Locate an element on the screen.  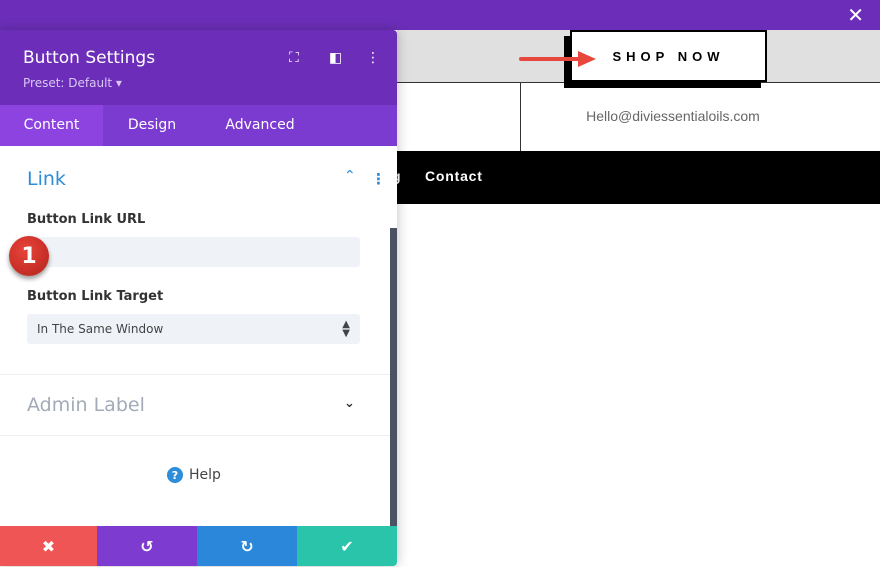
tab-advanced: Advanced is located at coordinates (260, 125).